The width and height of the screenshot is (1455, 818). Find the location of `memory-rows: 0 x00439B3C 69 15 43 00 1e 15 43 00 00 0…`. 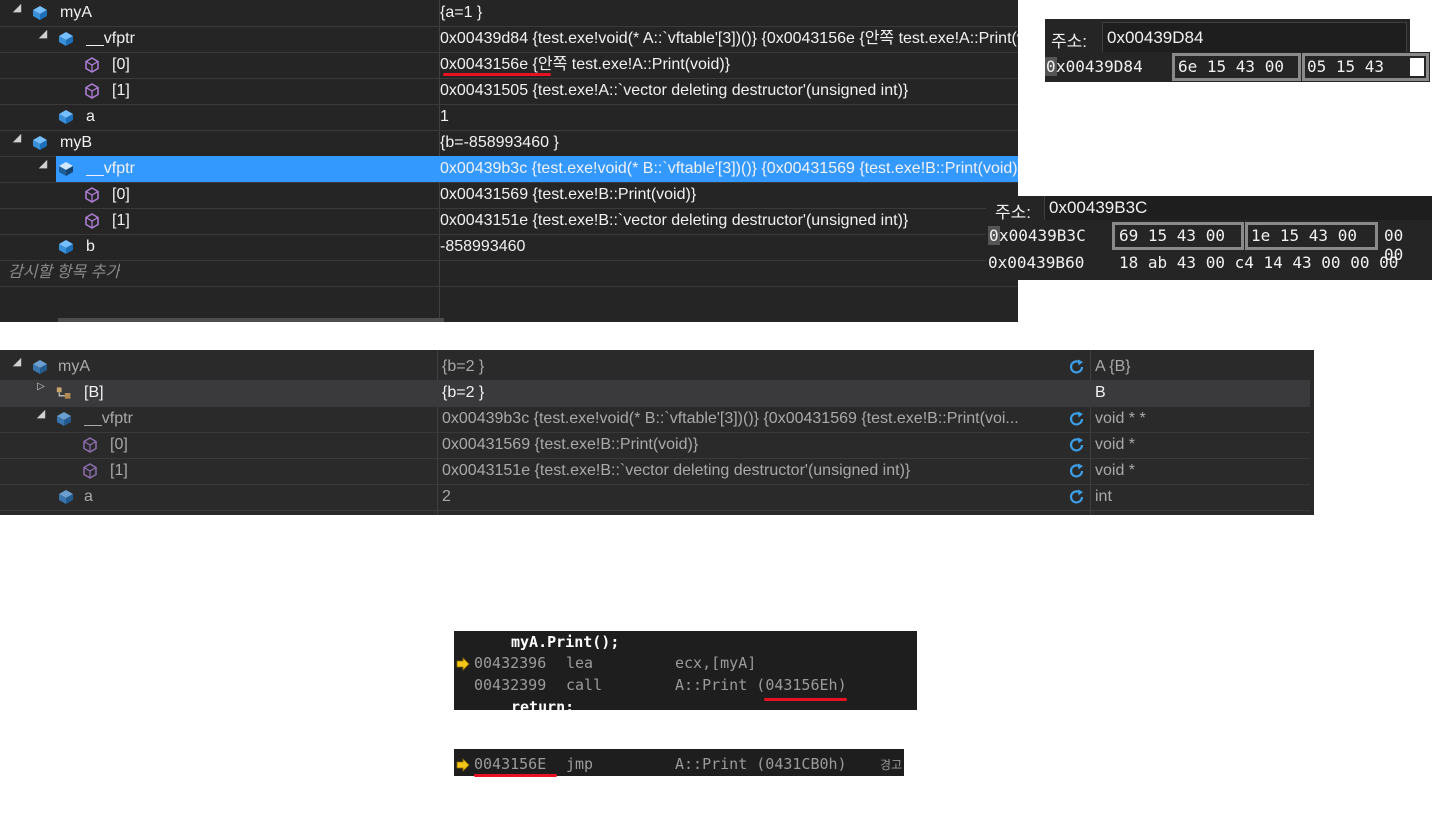

memory-rows: 0 x00439B3C 69 15 43 00 1e 15 43 00 00 0… is located at coordinates (1209, 251).